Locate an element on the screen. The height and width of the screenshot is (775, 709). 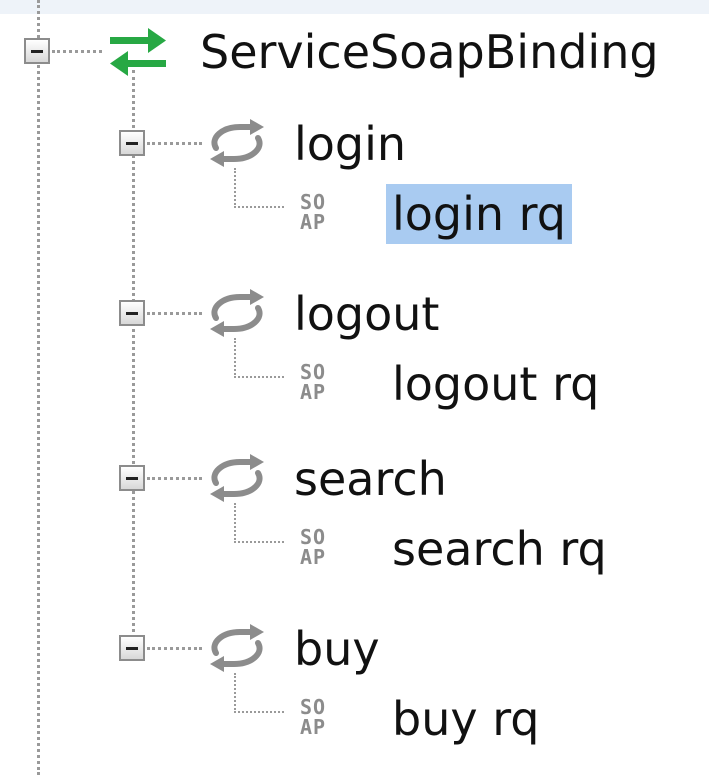
request-label-login: login rq is located at coordinates (479, 214).